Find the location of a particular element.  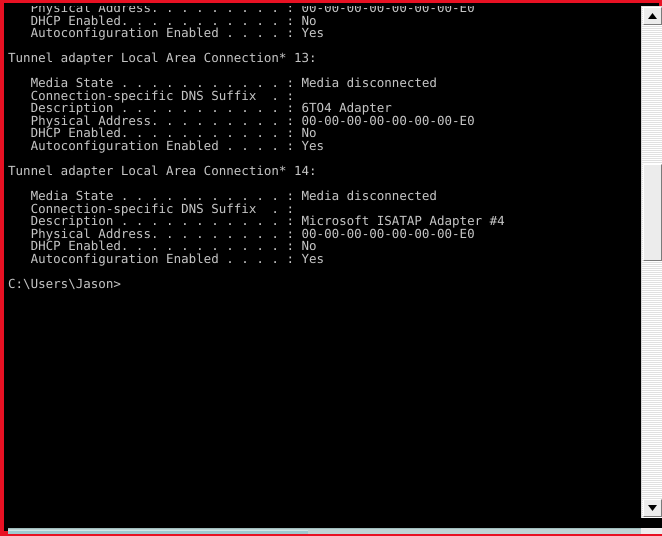

vertical-scrollbar-thumb is located at coordinates (652, 212).